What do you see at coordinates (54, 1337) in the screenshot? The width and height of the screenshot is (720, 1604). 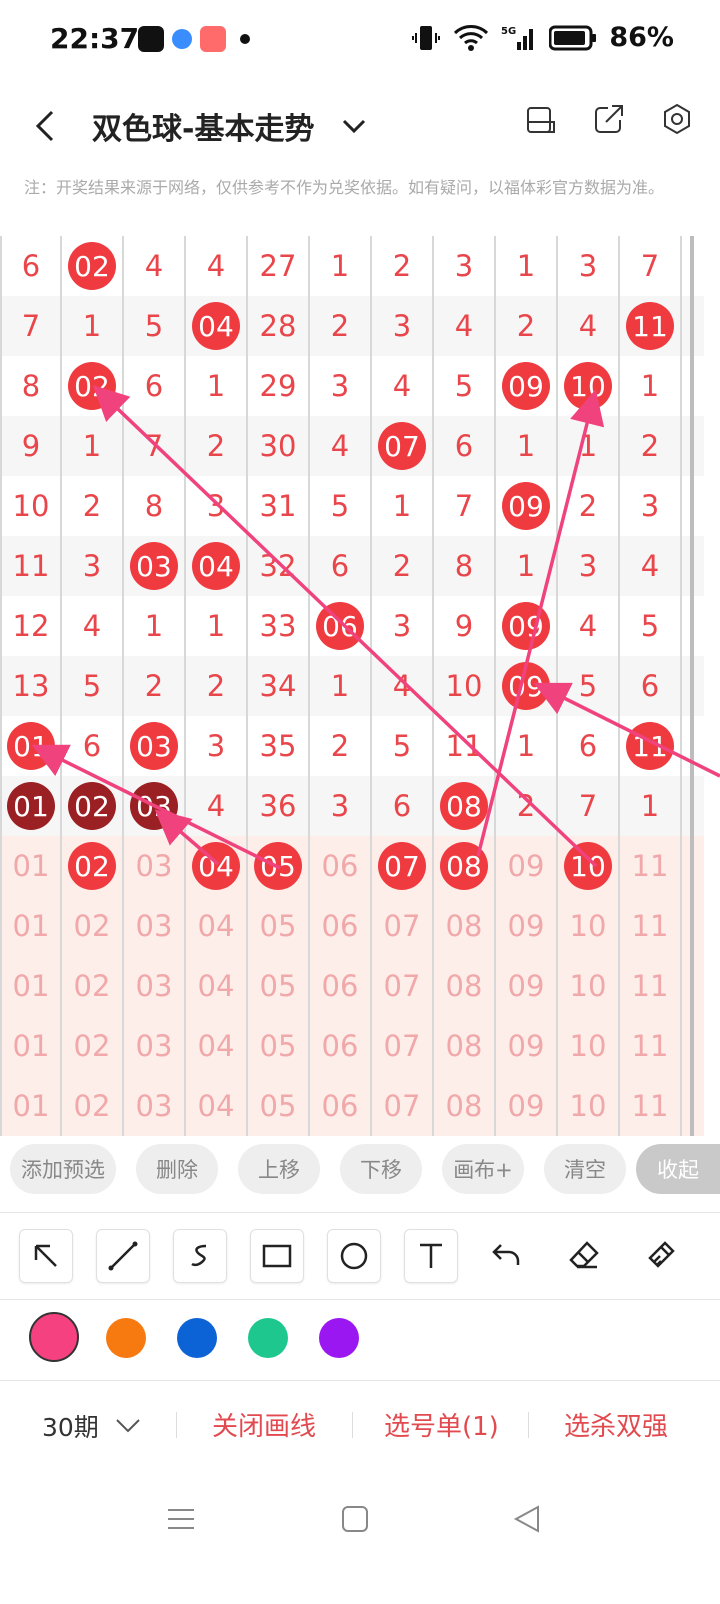 I see `color-pink-swatch` at bounding box center [54, 1337].